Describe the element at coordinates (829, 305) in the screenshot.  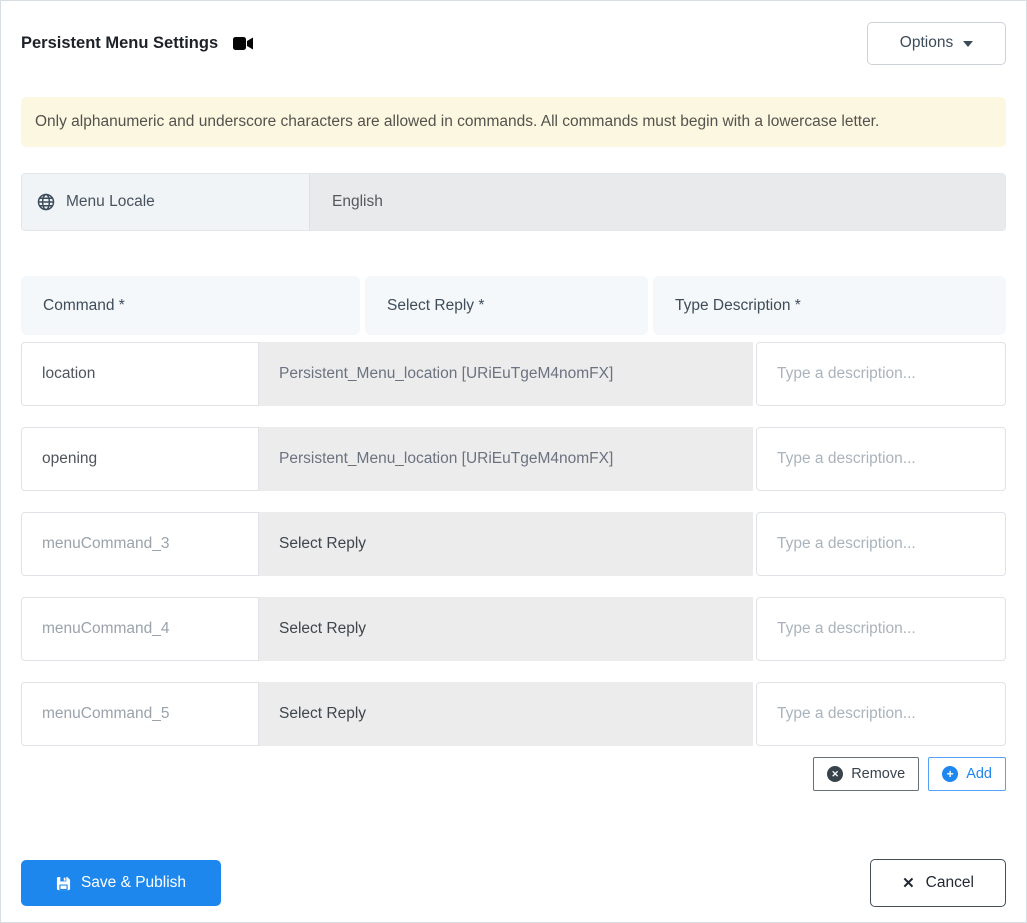
I see `column-header-type-description: Type Description *` at that location.